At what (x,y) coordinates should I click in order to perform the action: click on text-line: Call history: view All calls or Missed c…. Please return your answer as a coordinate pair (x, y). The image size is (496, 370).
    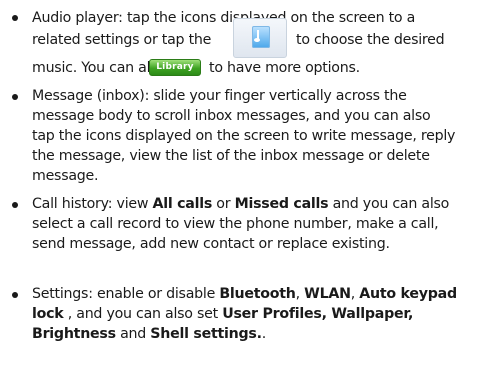
    Looking at the image, I should click on (241, 204).